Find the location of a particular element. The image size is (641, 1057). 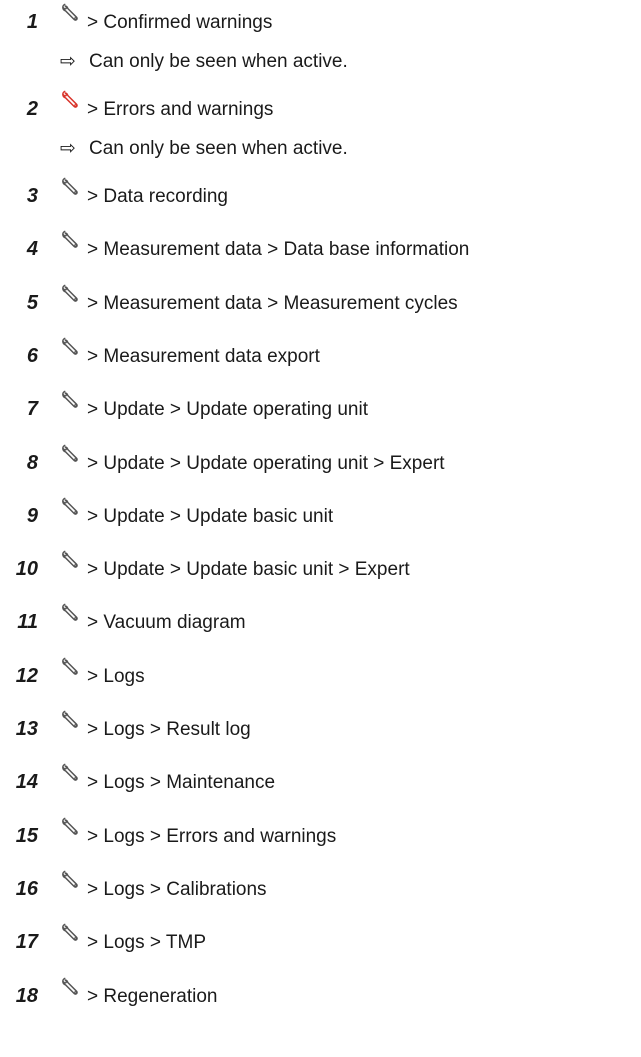

item-number: 5 is located at coordinates (32, 302).